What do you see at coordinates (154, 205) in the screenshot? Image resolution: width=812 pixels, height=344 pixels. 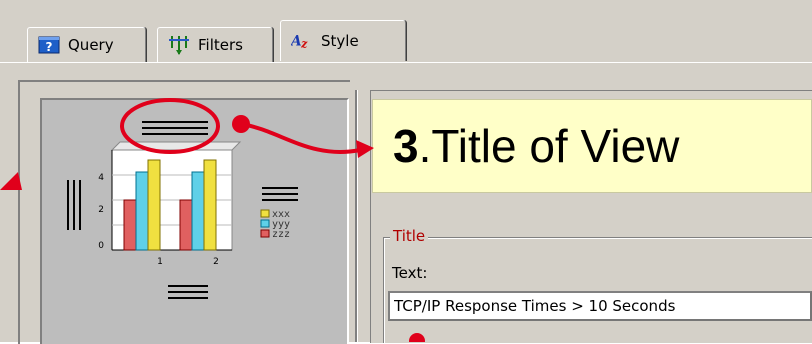 I see `bar-1-yellow` at bounding box center [154, 205].